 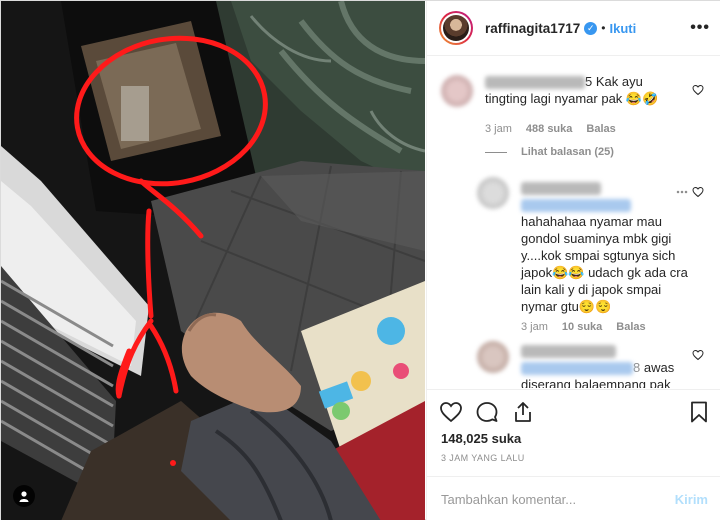 What do you see at coordinates (699, 412) in the screenshot?
I see `bookmark-icon` at bounding box center [699, 412].